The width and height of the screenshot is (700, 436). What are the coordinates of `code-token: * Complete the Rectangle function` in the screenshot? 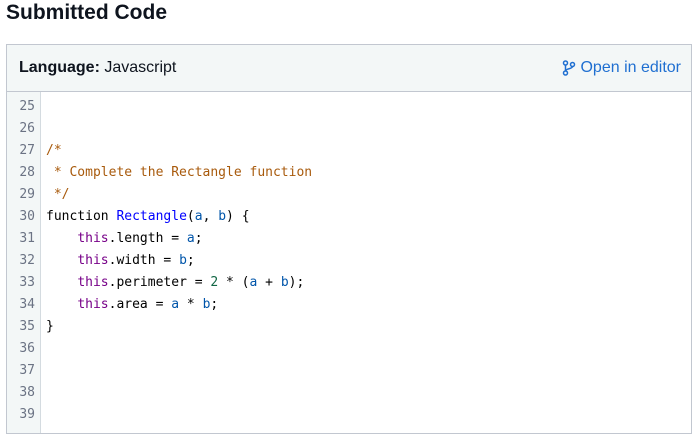 It's located at (179, 172).